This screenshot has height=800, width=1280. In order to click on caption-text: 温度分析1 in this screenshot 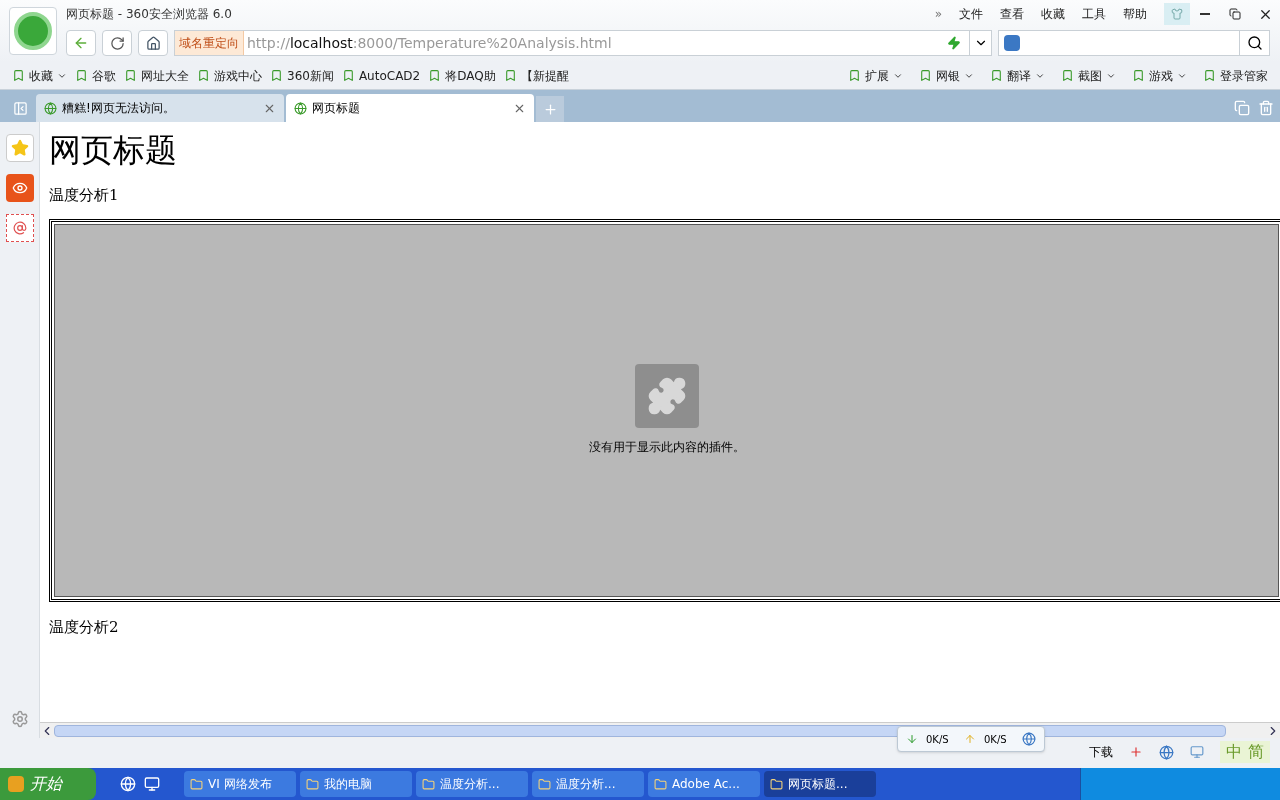, I will do `click(84, 195)`.